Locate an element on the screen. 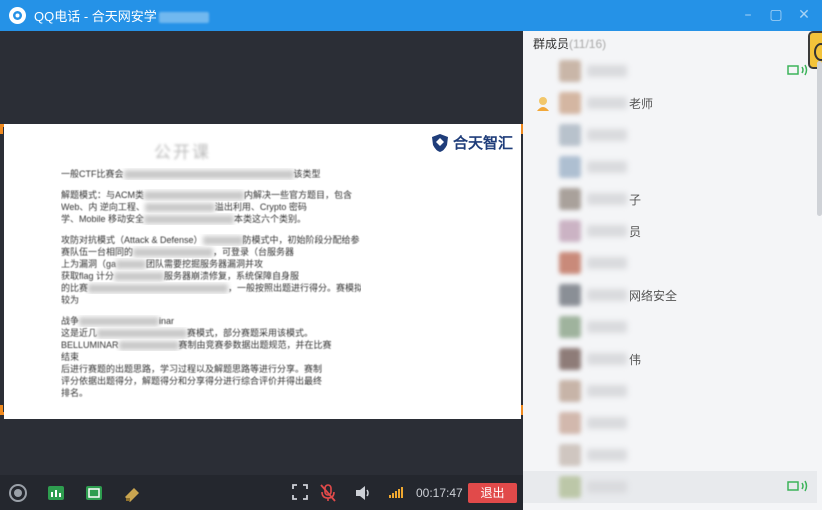  slide-logo: 合天智汇 is located at coordinates (472, 142).